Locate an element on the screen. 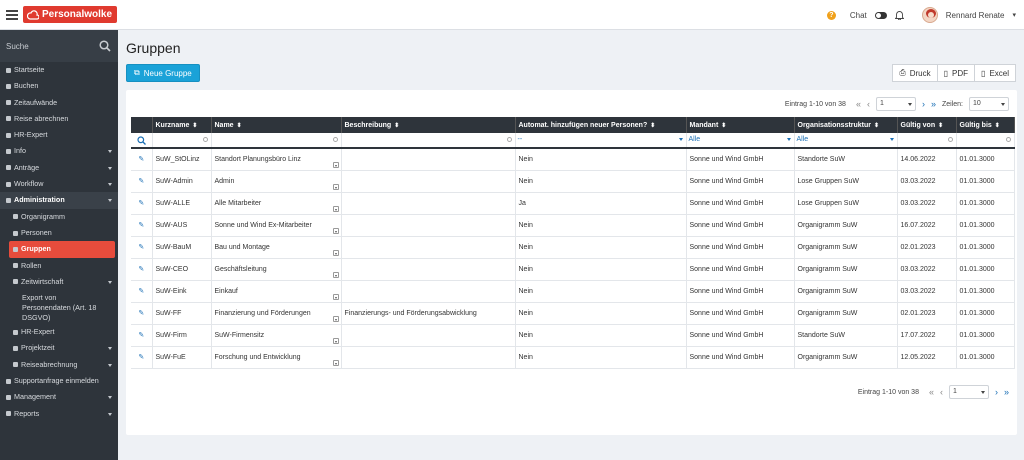 The height and width of the screenshot is (460, 1024). column-header: Gültig bis ⬍ is located at coordinates (985, 125).